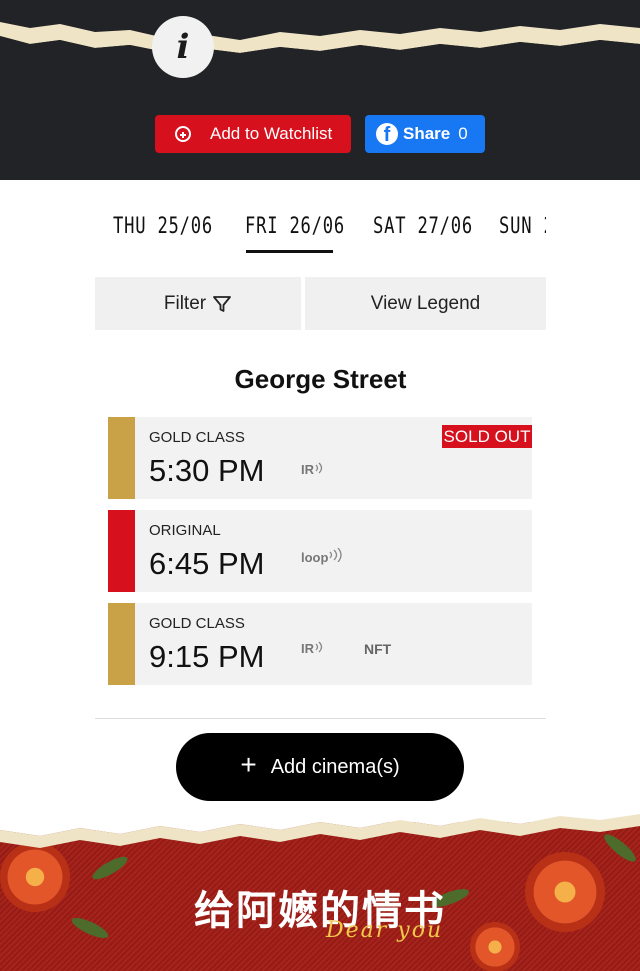 The image size is (640, 971). I want to click on plus-circle-icon, so click(183, 134).